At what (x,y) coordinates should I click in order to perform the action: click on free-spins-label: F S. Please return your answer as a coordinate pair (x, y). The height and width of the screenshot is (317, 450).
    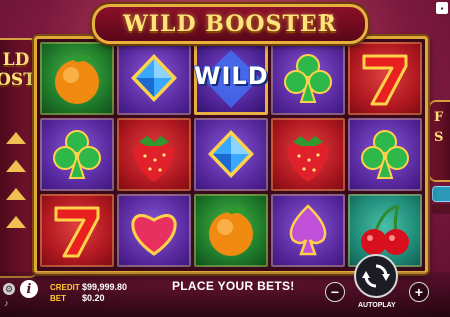
    Looking at the image, I should click on (439, 127).